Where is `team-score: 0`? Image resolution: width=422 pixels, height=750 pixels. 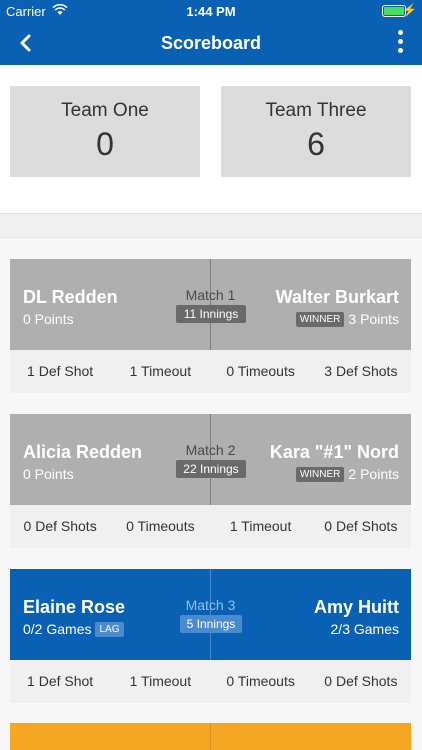 team-score: 0 is located at coordinates (105, 144).